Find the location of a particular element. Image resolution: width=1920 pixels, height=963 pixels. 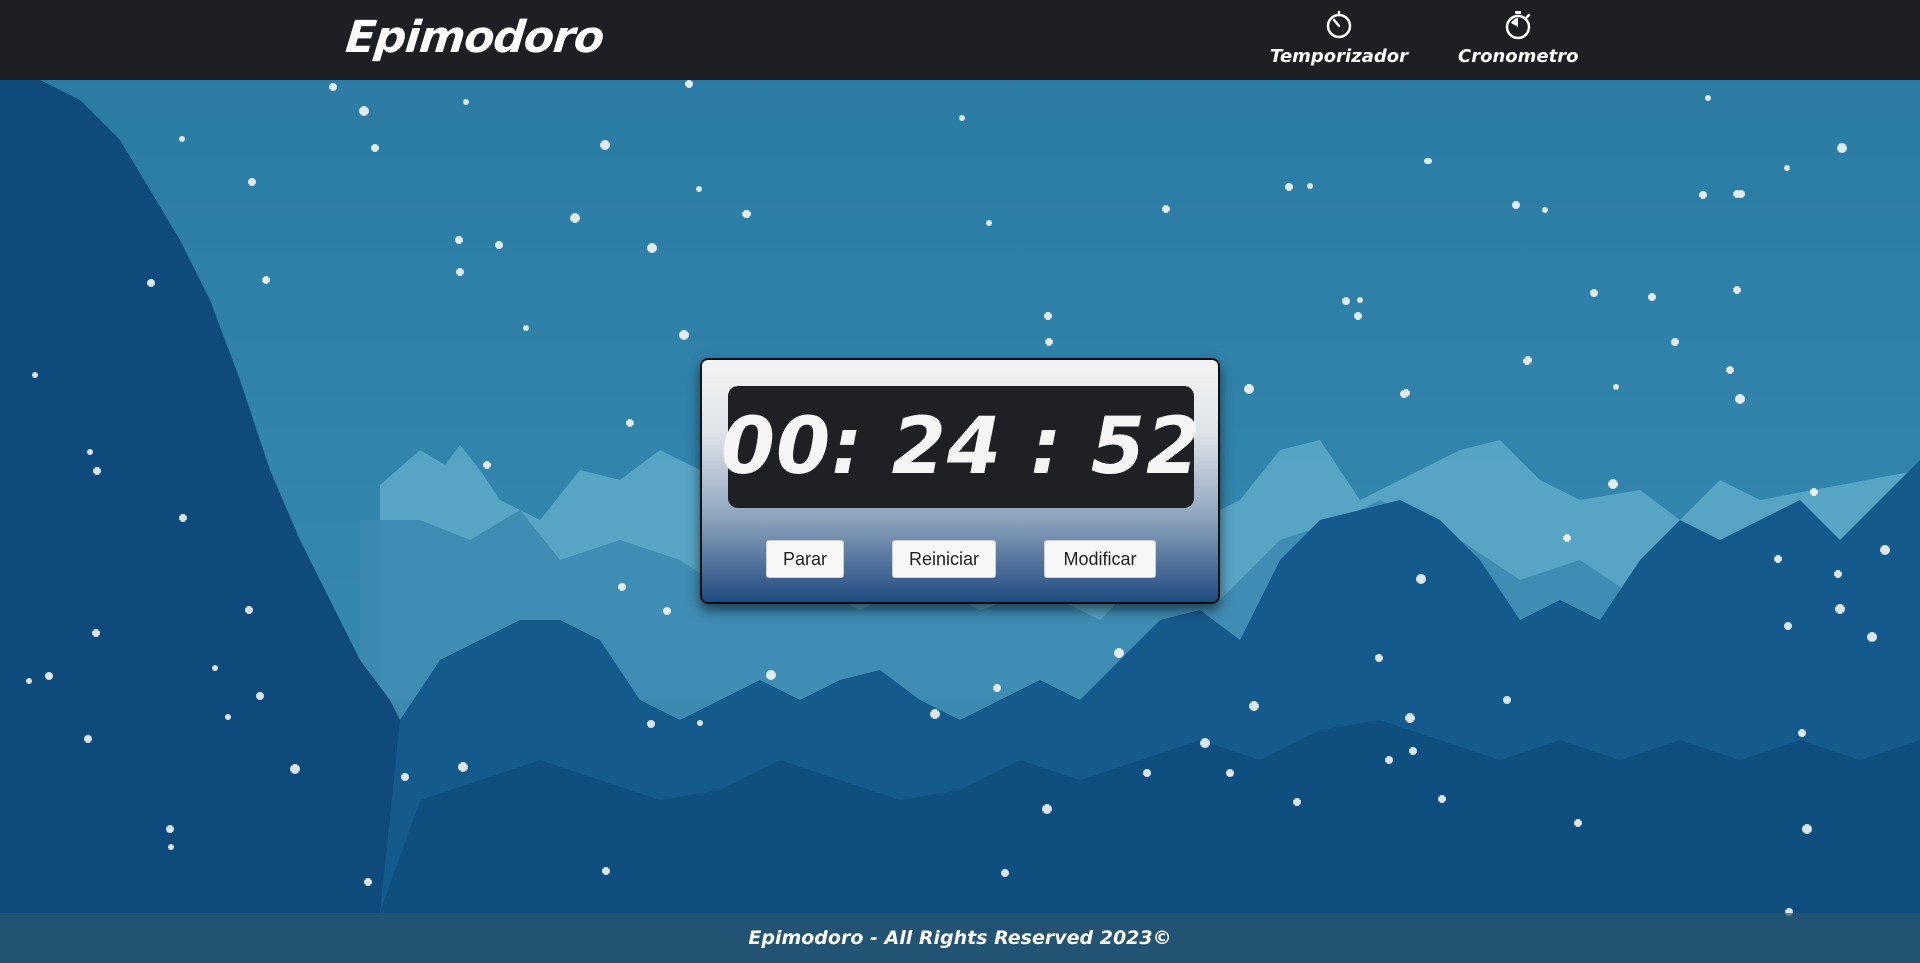

reset-button: Reiniciar is located at coordinates (944, 559).